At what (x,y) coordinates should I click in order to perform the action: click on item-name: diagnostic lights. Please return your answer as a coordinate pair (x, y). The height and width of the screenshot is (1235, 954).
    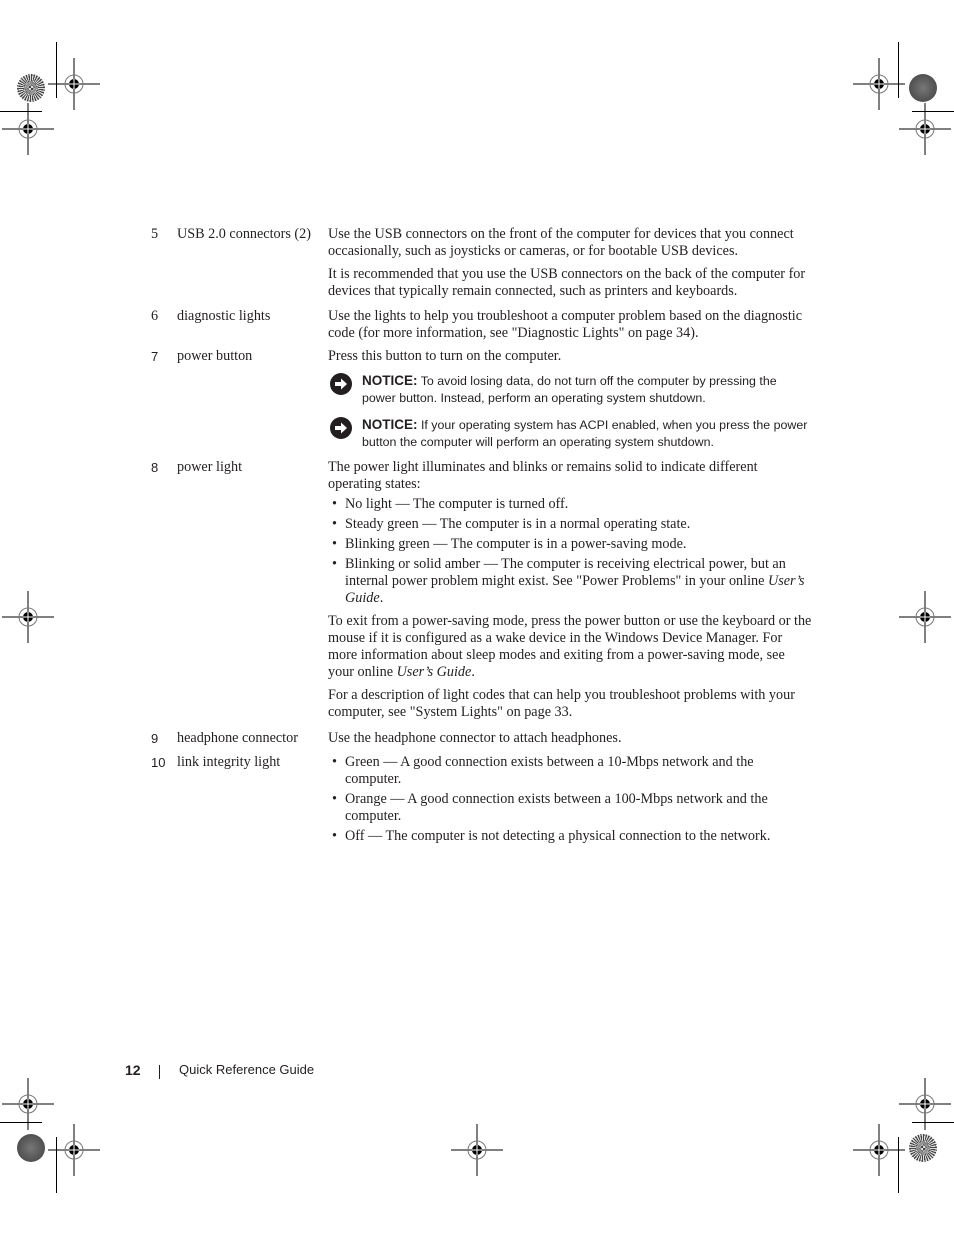
    Looking at the image, I should click on (224, 316).